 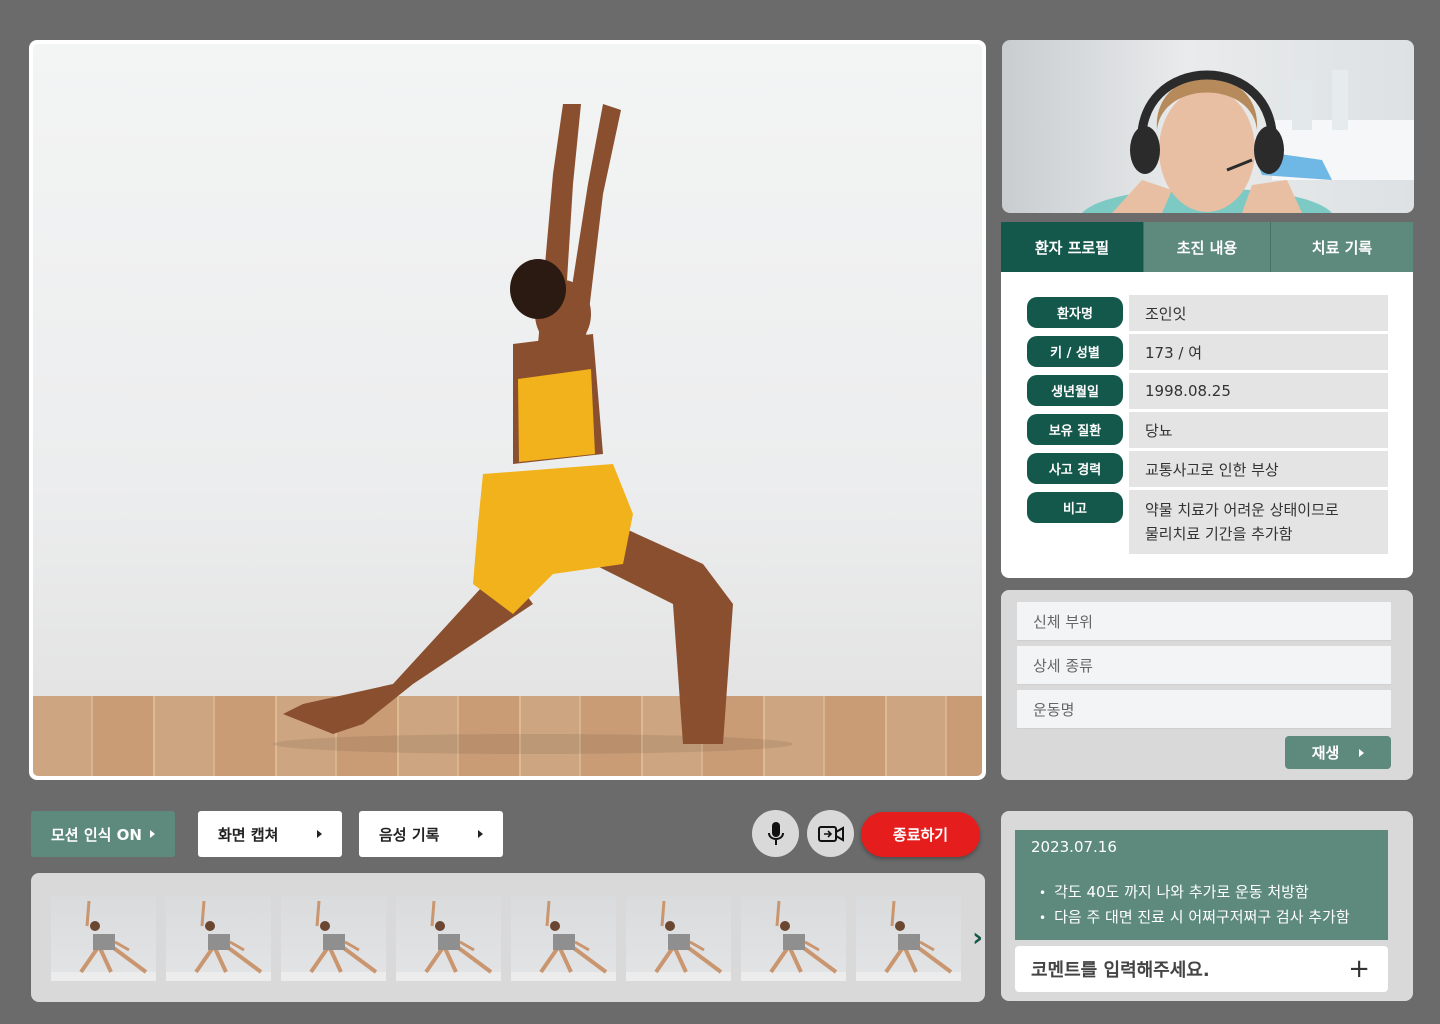 I want to click on disease-label: 보유 질환, so click(x=1075, y=429).